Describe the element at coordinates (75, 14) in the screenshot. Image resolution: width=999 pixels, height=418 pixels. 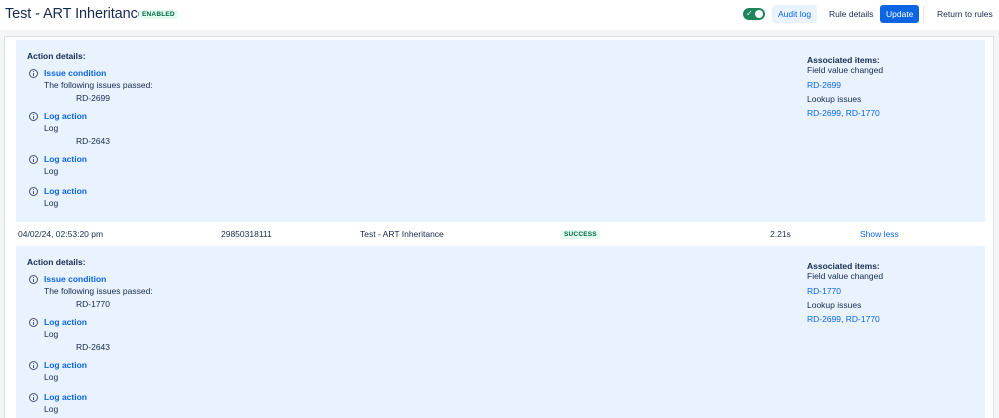
I see `page-title: Test - ART Inheritance` at that location.